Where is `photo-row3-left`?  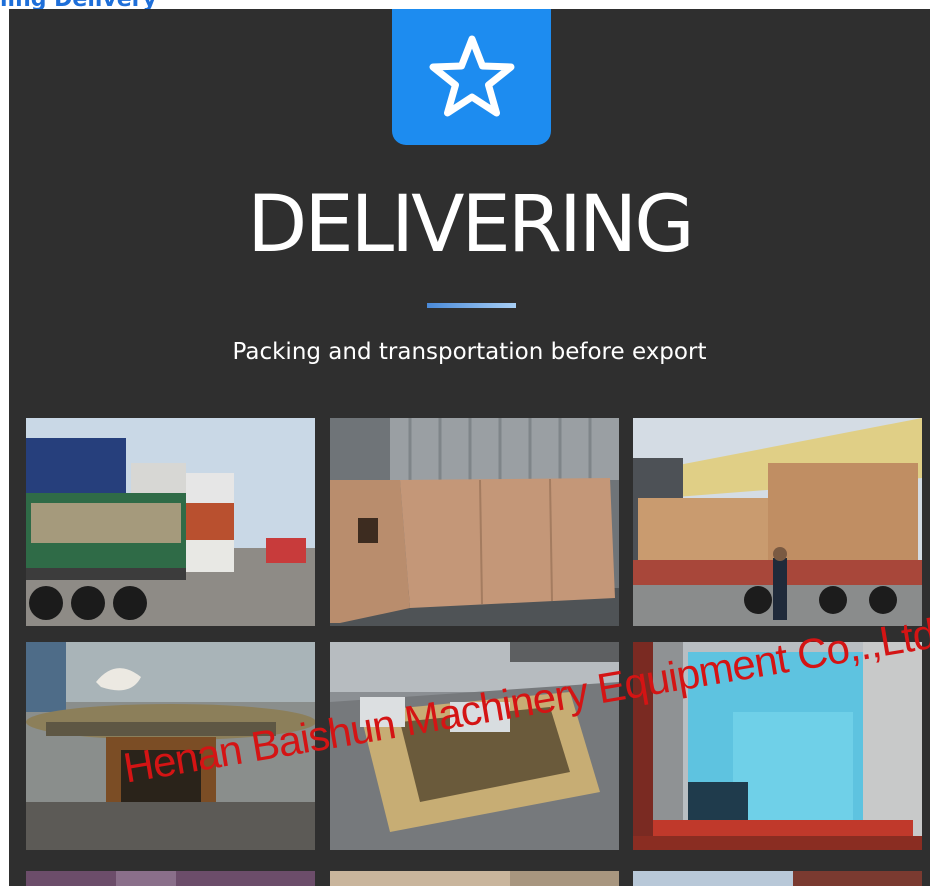 photo-row3-left is located at coordinates (170, 878).